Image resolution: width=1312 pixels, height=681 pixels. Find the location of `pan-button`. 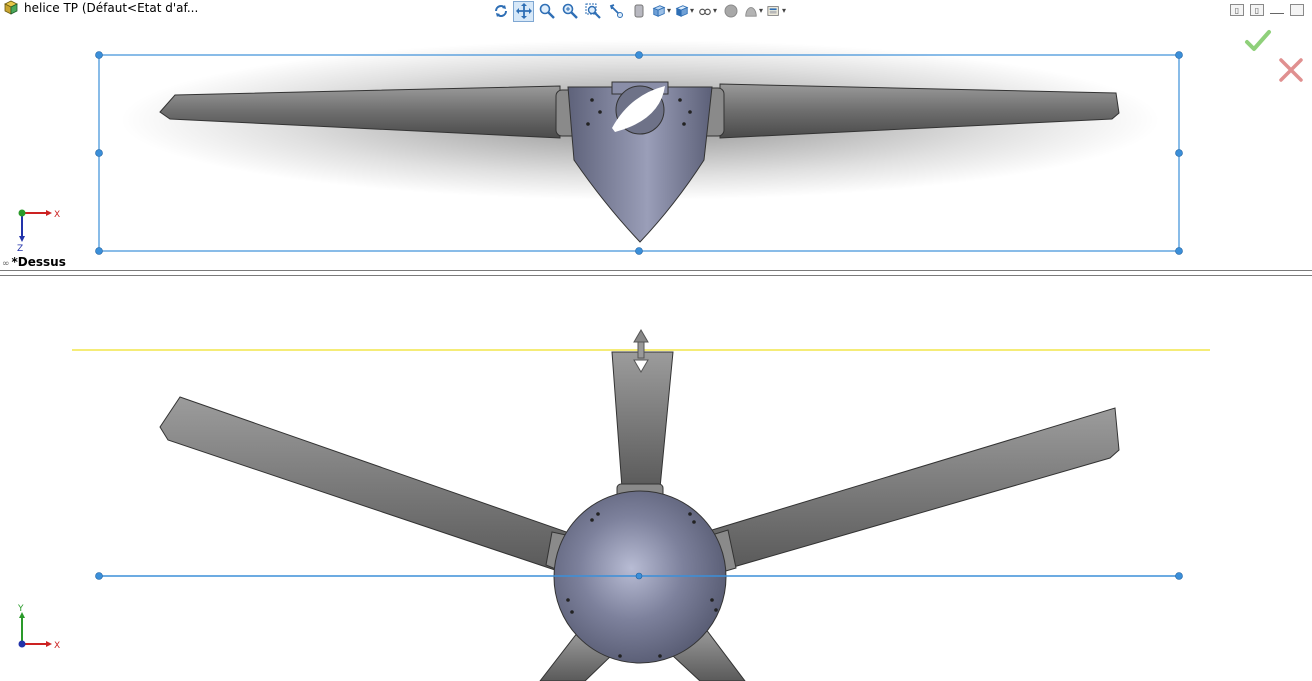

pan-button is located at coordinates (523, 11).